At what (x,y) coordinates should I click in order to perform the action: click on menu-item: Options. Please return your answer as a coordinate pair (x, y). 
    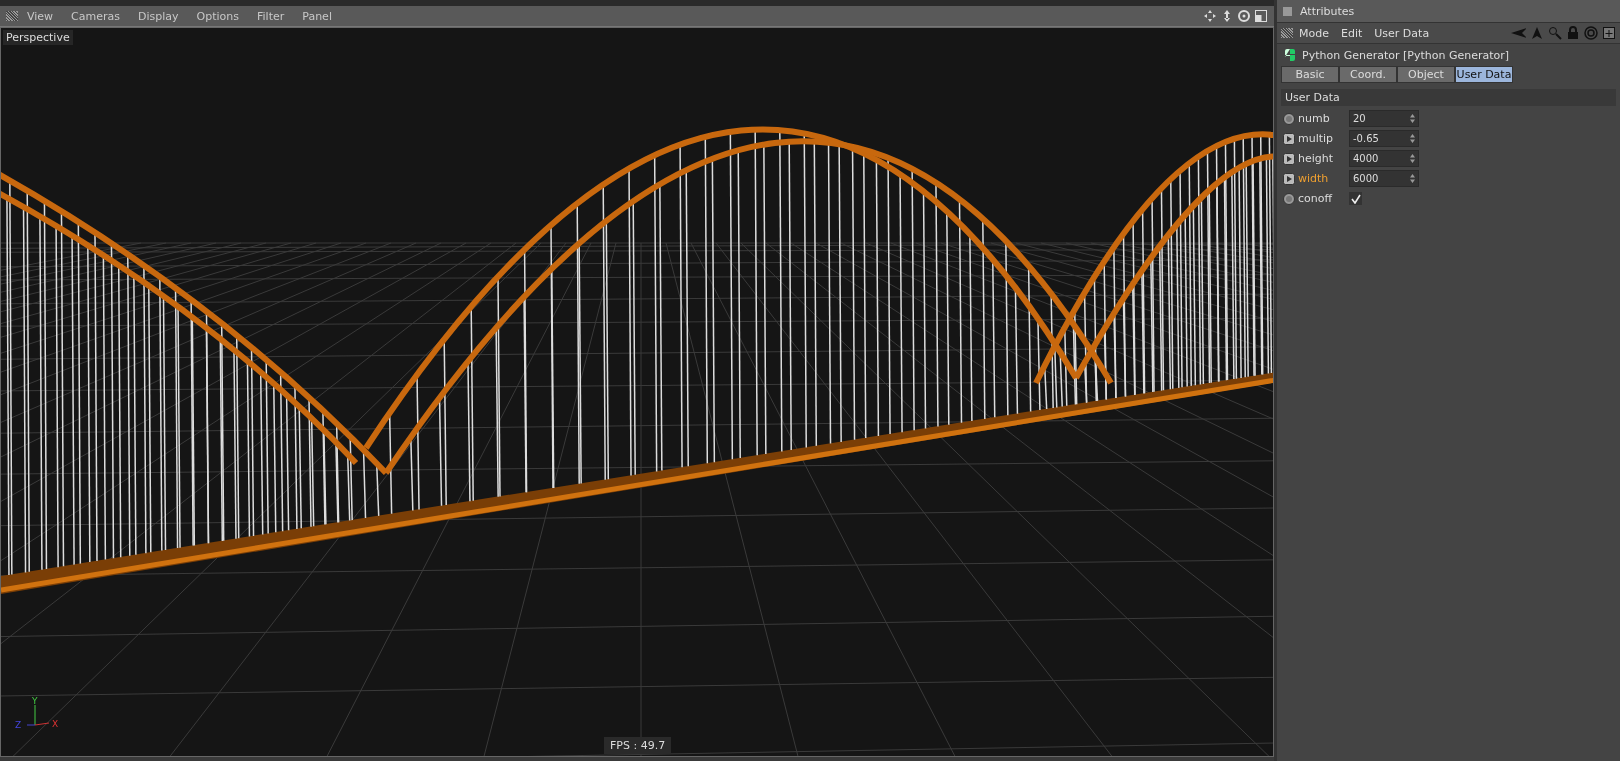
    Looking at the image, I should click on (217, 16).